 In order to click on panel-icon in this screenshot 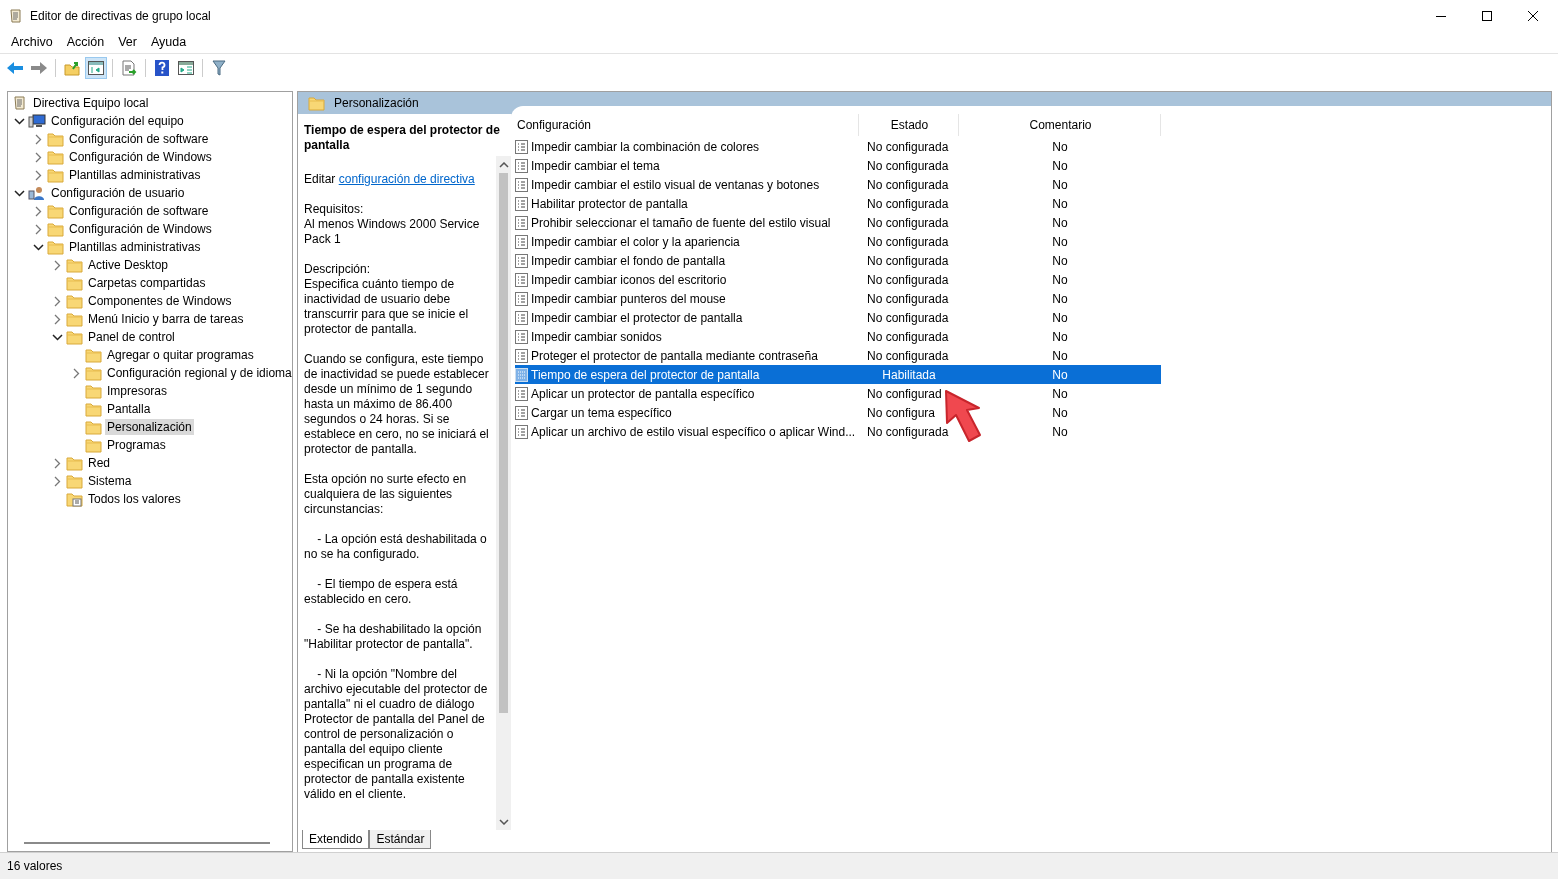, I will do `click(96, 68)`.